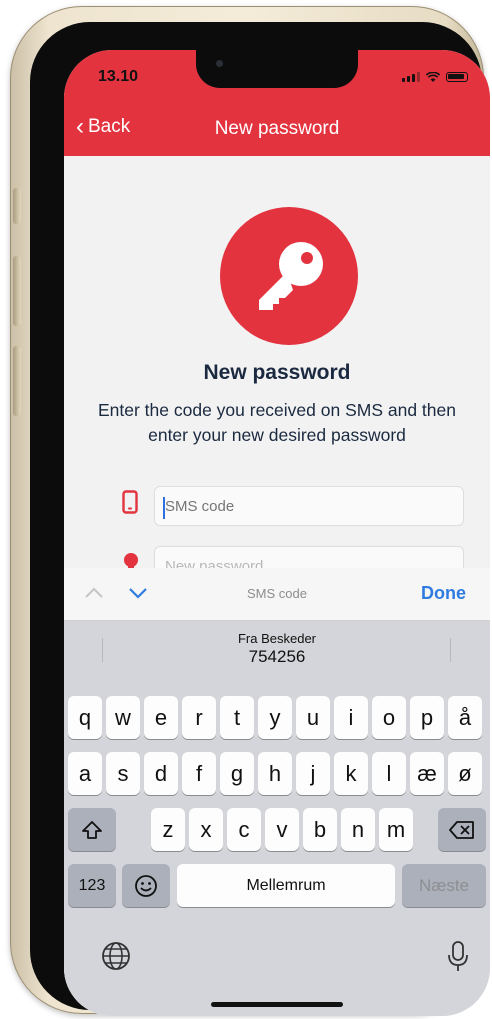 The width and height of the screenshot is (492, 1019). Describe the element at coordinates (282, 829) in the screenshot. I see `key: v` at that location.